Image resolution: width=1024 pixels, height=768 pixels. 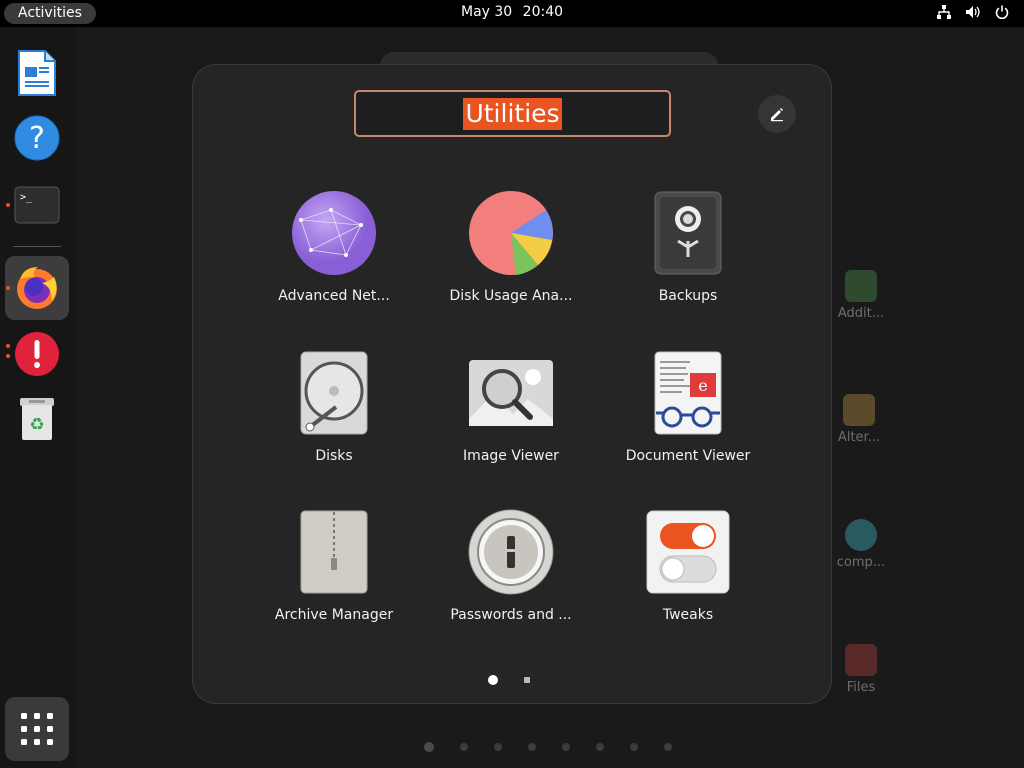 I want to click on show-applications-button, so click(x=37, y=729).